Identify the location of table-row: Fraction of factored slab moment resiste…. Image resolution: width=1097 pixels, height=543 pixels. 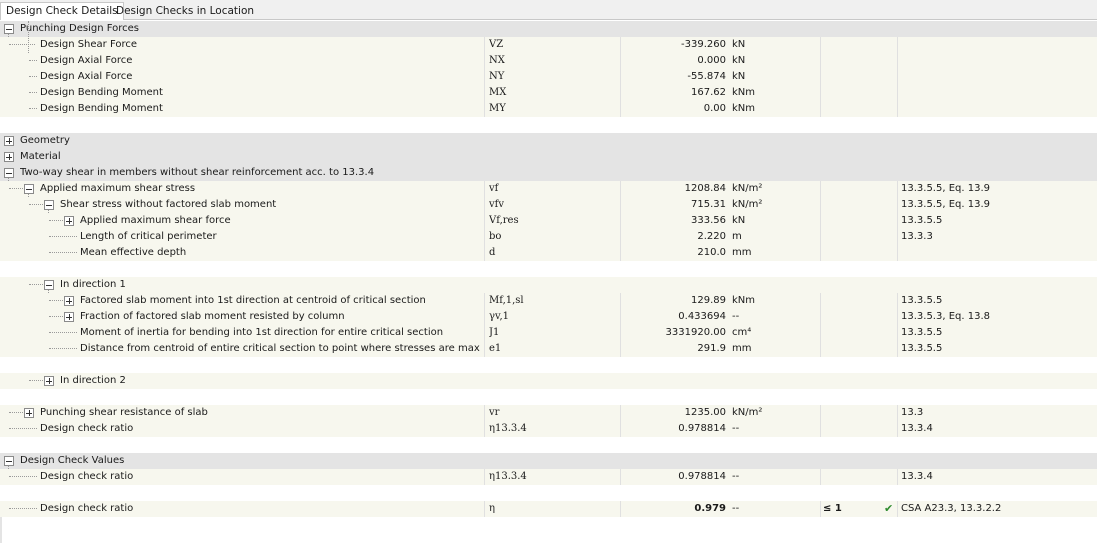
(548, 317).